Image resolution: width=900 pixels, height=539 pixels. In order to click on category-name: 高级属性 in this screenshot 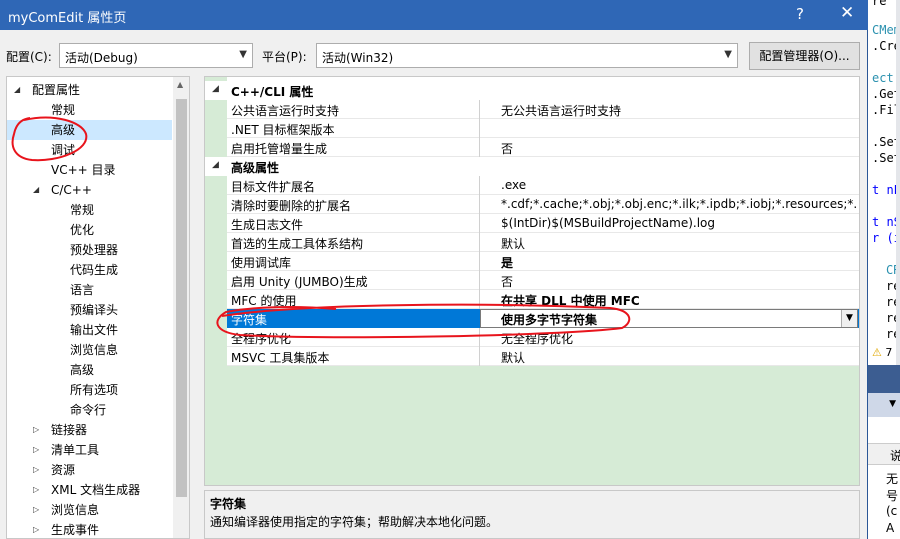, I will do `click(255, 168)`.